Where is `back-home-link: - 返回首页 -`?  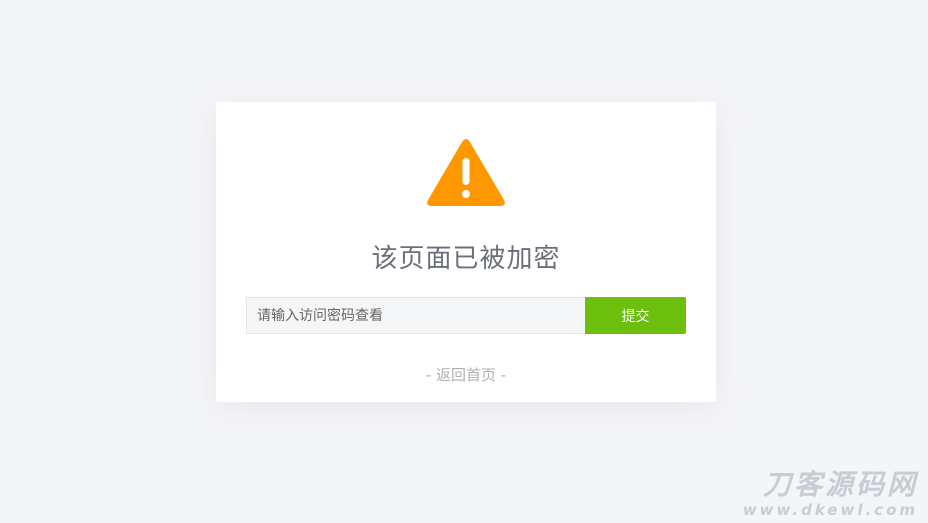
back-home-link: - 返回首页 - is located at coordinates (466, 374).